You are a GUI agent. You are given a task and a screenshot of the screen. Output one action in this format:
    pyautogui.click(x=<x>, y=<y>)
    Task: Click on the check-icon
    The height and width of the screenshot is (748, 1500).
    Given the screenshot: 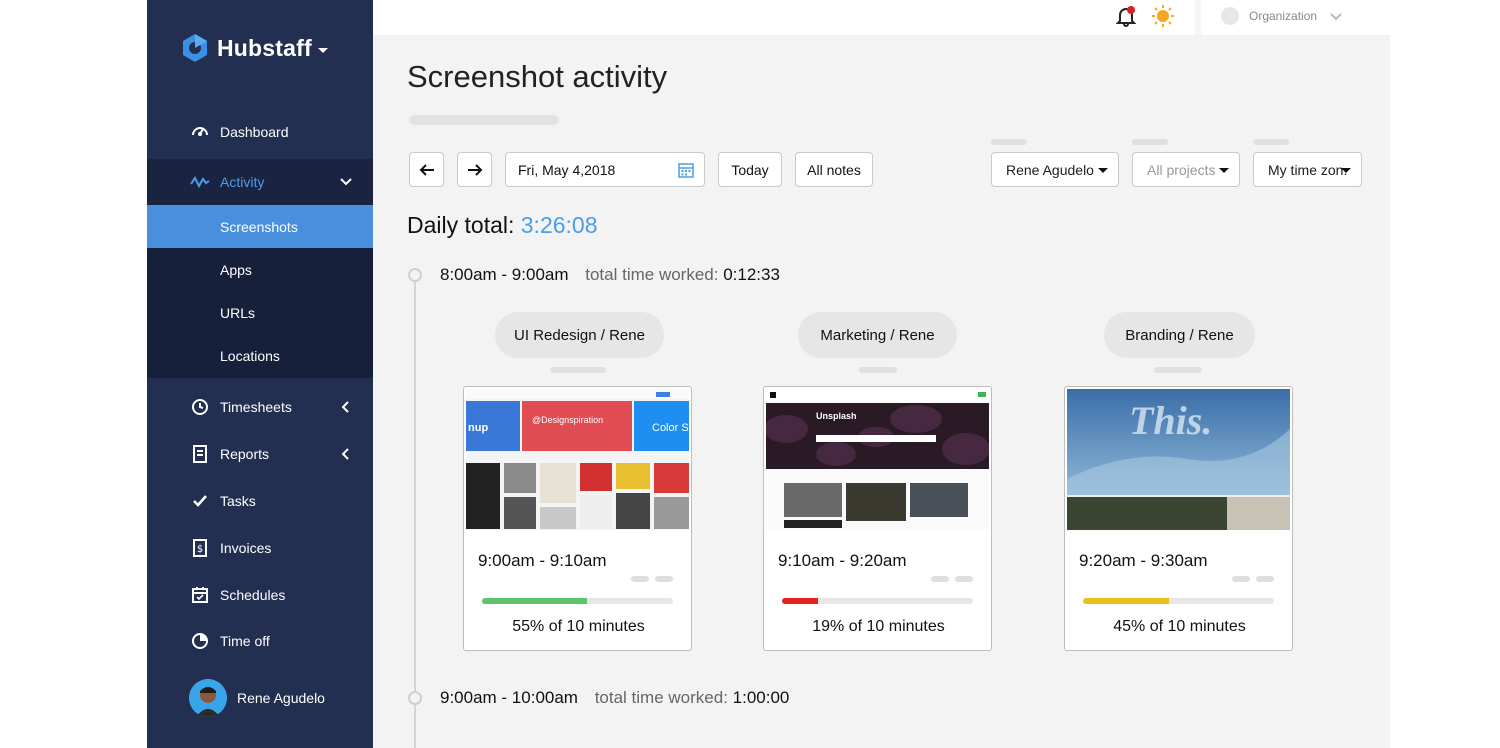 What is the action you would take?
    pyautogui.click(x=200, y=501)
    